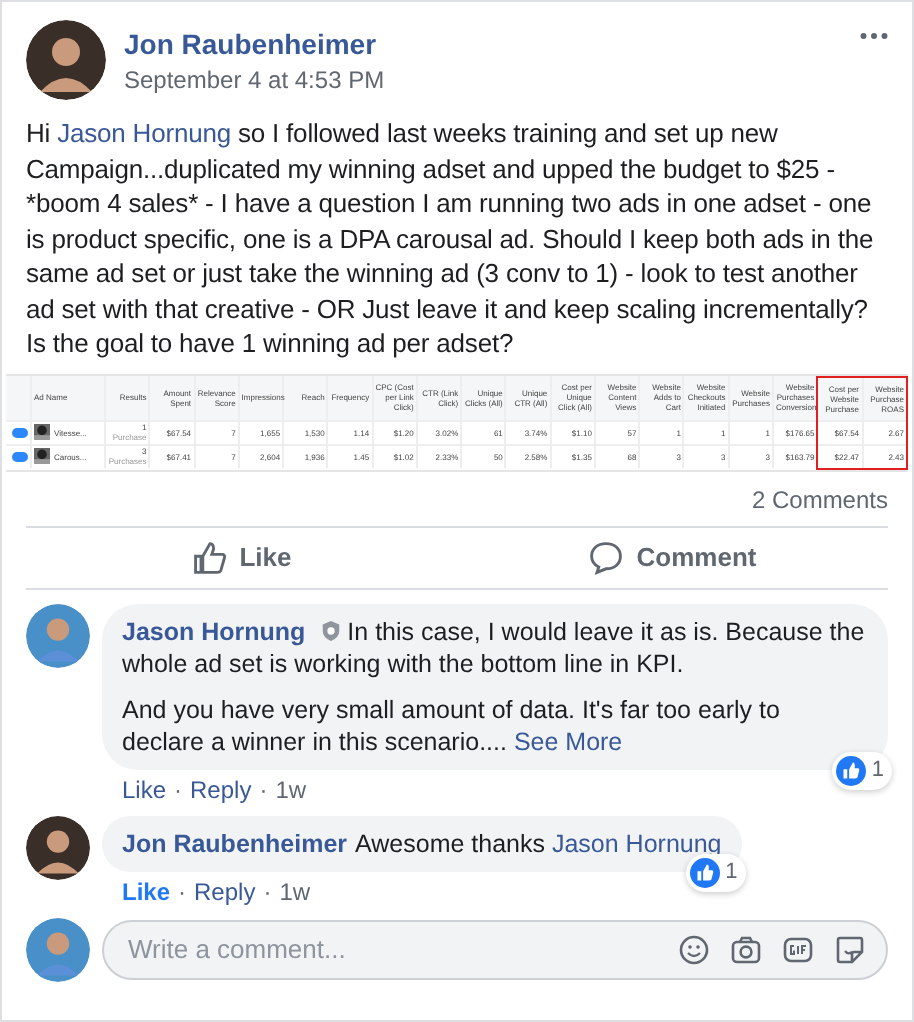  Describe the element at coordinates (568, 741) in the screenshot. I see `see-more-link: See More` at that location.